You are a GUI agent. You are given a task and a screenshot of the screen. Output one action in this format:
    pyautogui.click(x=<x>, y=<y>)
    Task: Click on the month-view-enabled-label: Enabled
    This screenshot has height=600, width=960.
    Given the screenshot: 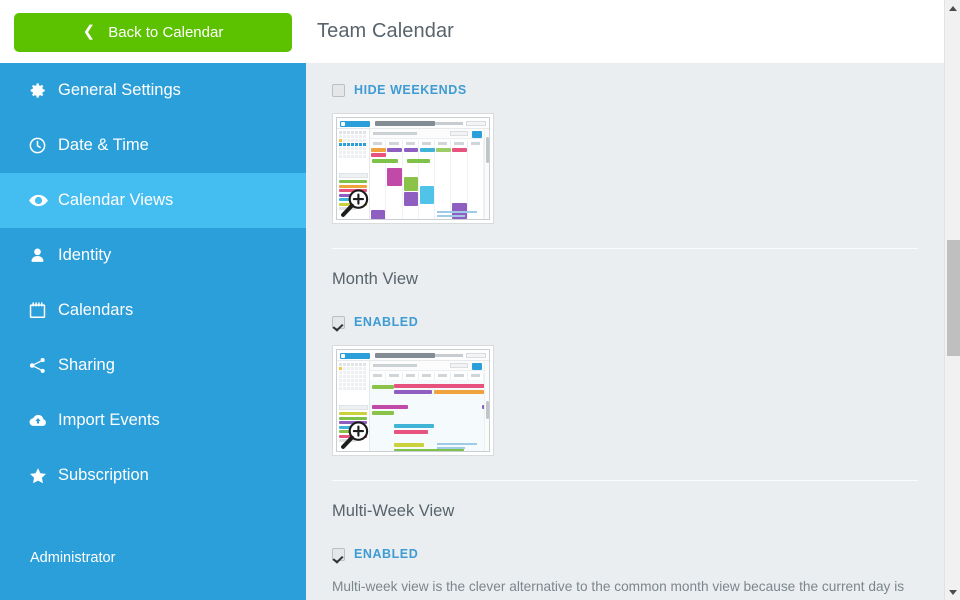 What is the action you would take?
    pyautogui.click(x=386, y=322)
    